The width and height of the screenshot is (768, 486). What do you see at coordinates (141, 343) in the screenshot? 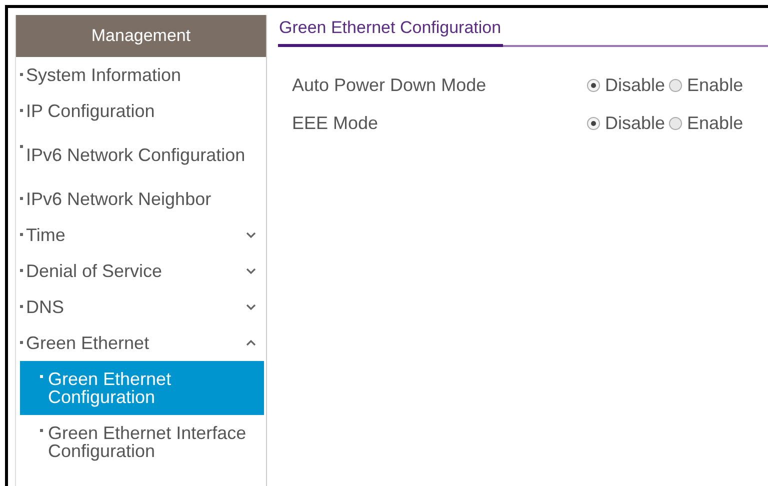
I see `sidebar-item: Green Ethernet` at bounding box center [141, 343].